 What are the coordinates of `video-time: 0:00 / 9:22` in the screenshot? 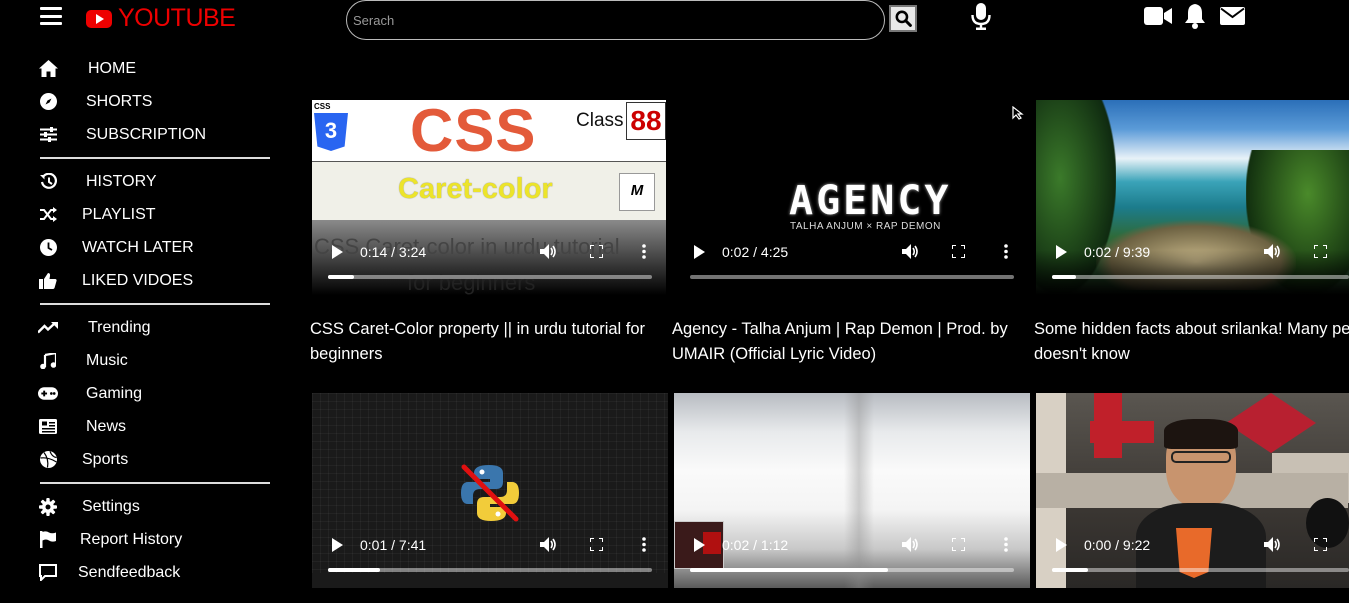 It's located at (1117, 545).